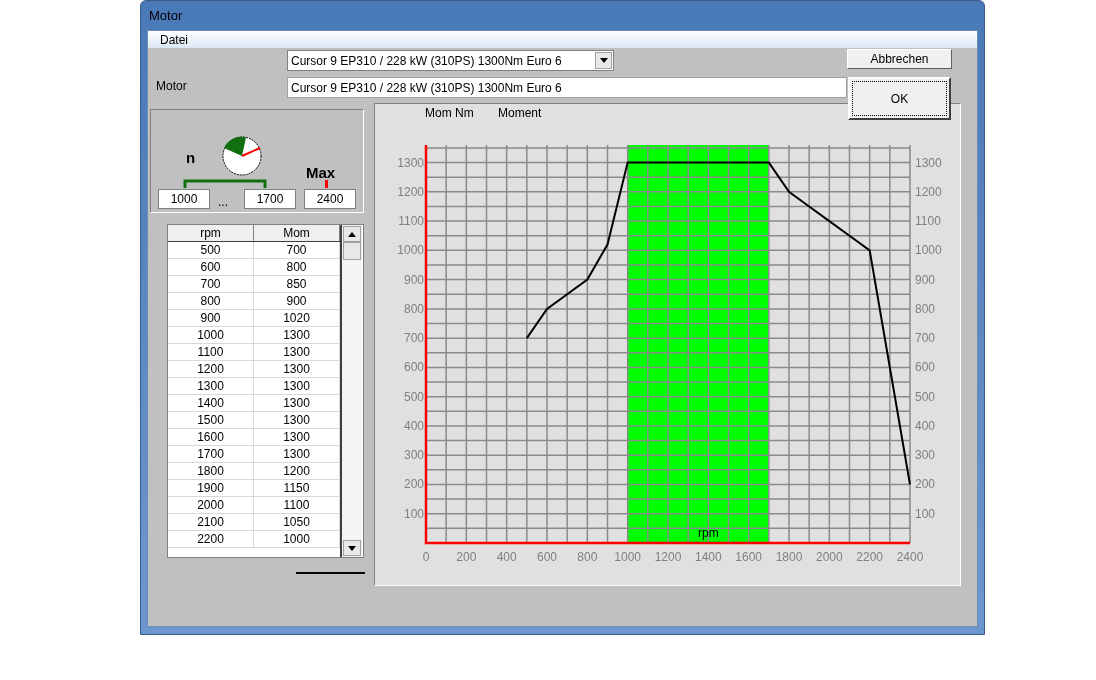 The height and width of the screenshot is (680, 1096). Describe the element at coordinates (506, 557) in the screenshot. I see `x-tick-label: 400` at that location.